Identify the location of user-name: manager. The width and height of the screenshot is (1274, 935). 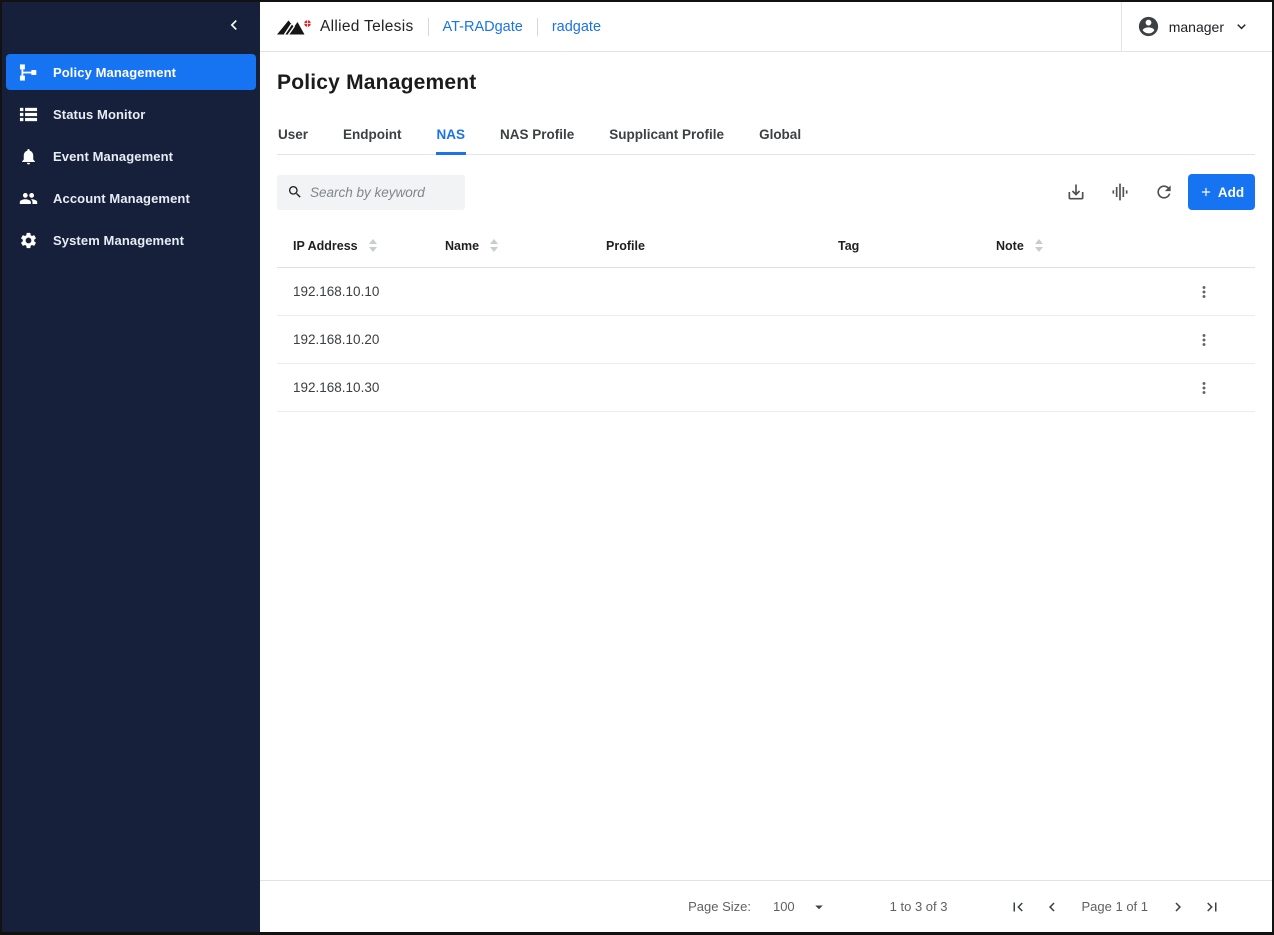
(1196, 26).